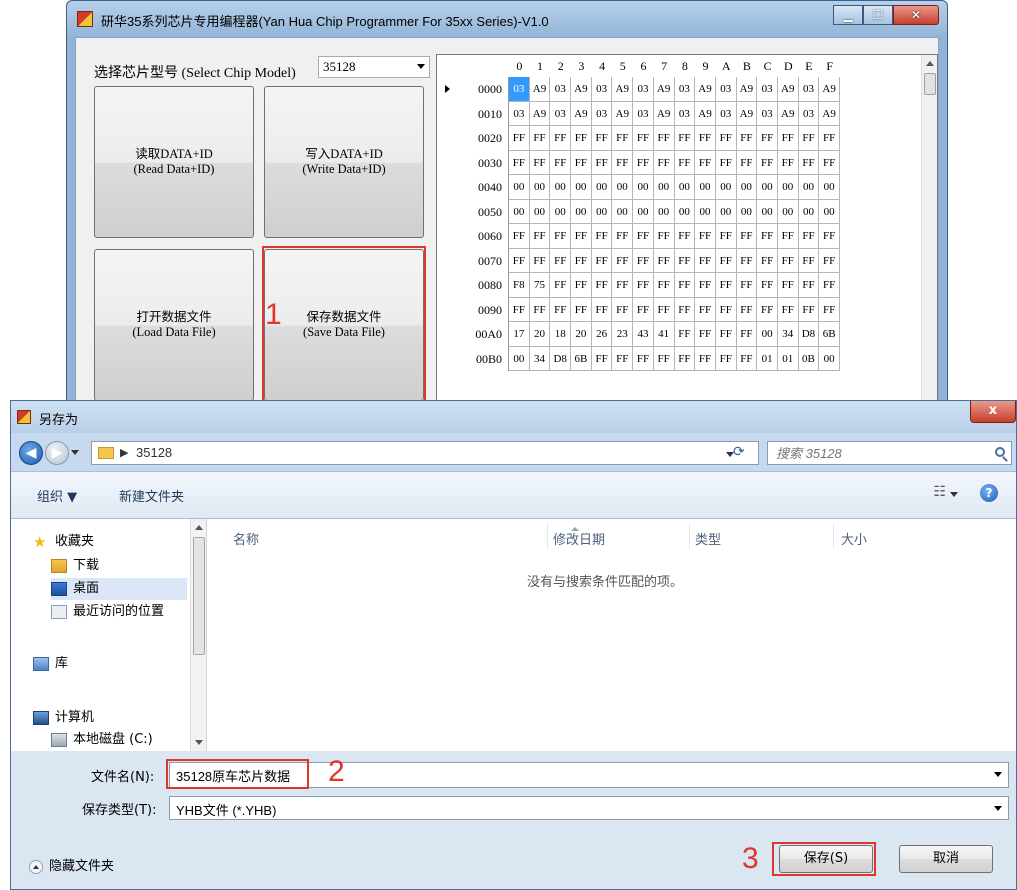  What do you see at coordinates (561, 358) in the screenshot?
I see `hex-cell: D8` at bounding box center [561, 358].